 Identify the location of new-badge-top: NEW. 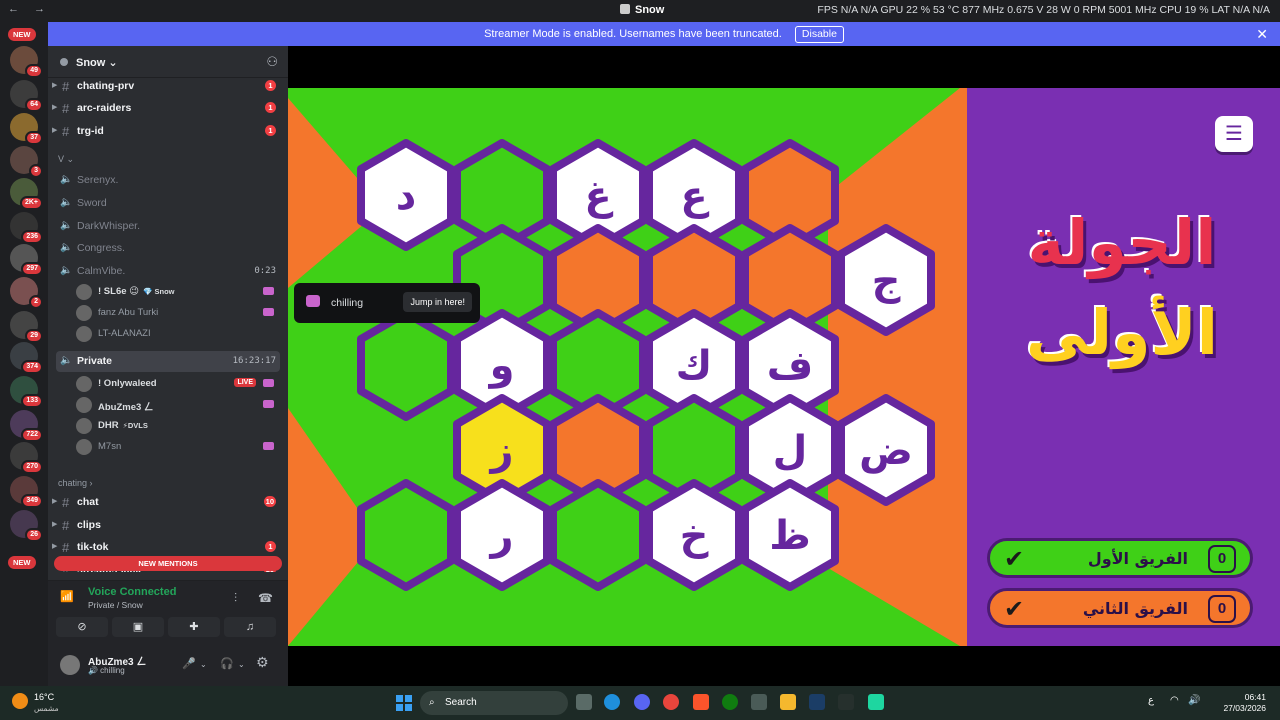
(22, 34).